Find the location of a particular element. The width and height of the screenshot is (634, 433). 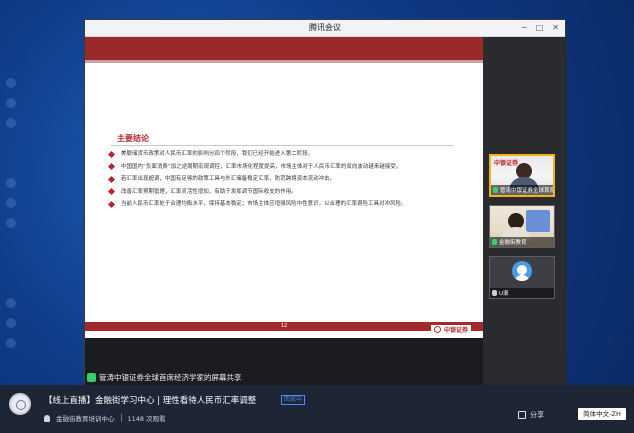

participant-tile: U滚 is located at coordinates (522, 277).